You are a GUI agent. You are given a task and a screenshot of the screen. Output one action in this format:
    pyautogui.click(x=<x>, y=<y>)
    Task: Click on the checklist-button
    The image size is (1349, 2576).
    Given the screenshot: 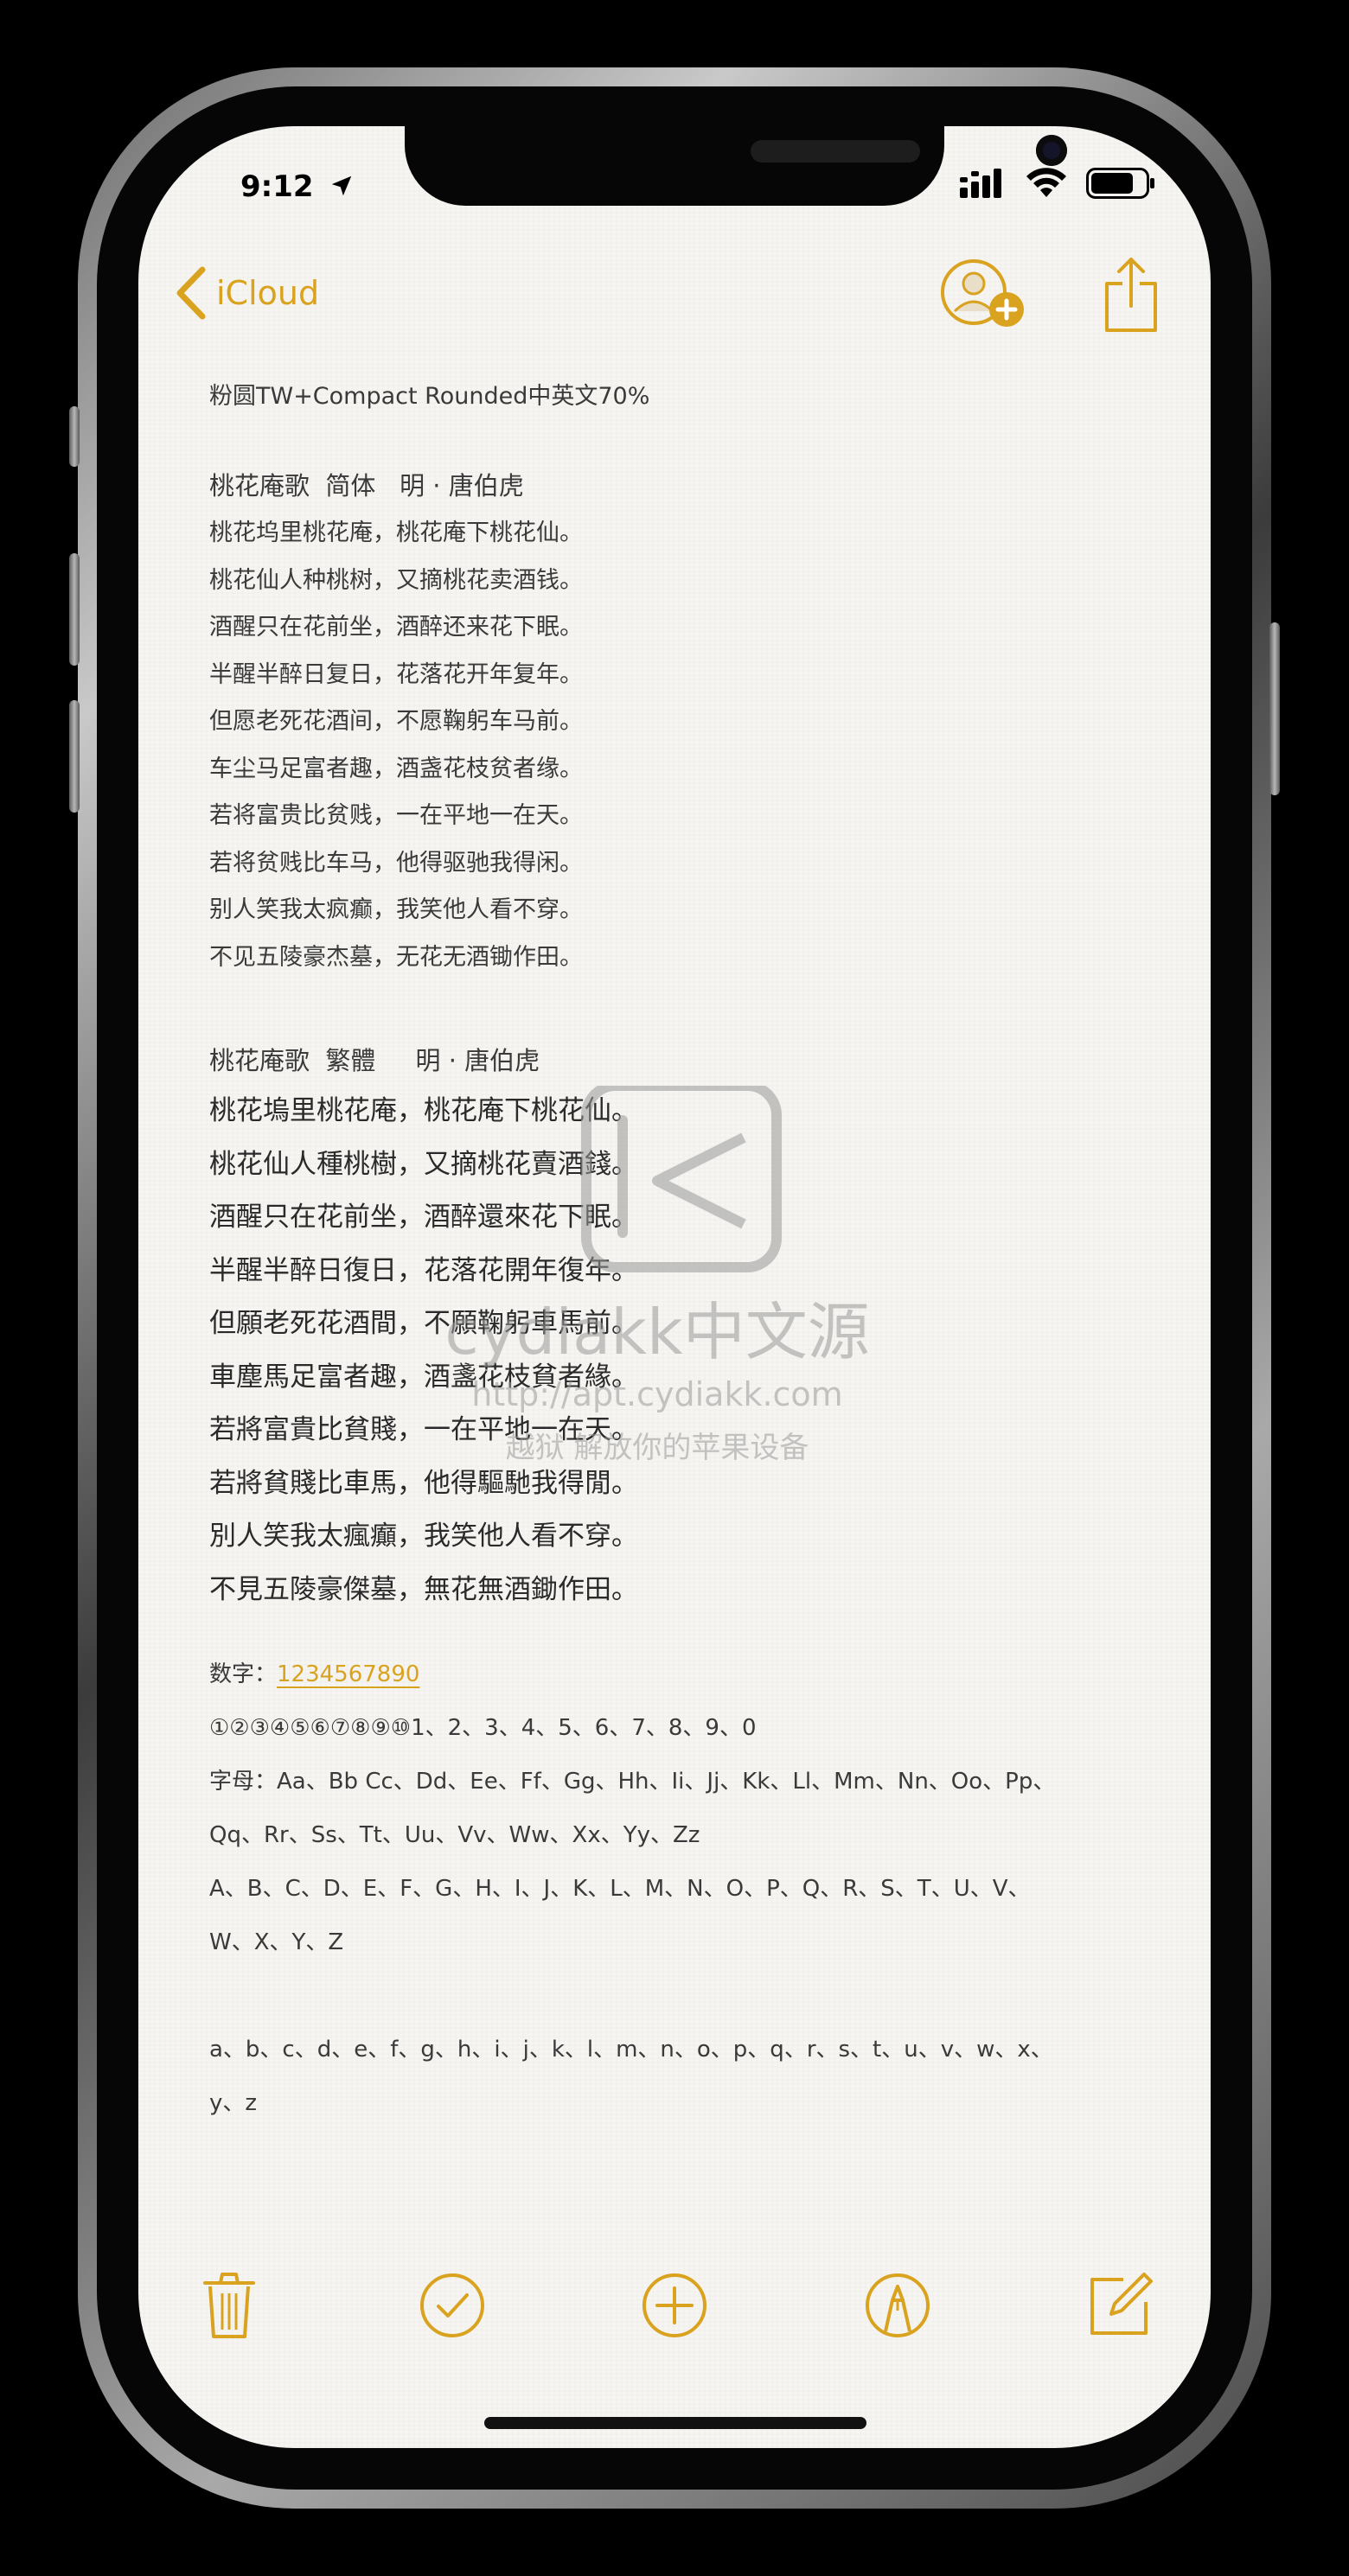 What is the action you would take?
    pyautogui.click(x=452, y=2305)
    